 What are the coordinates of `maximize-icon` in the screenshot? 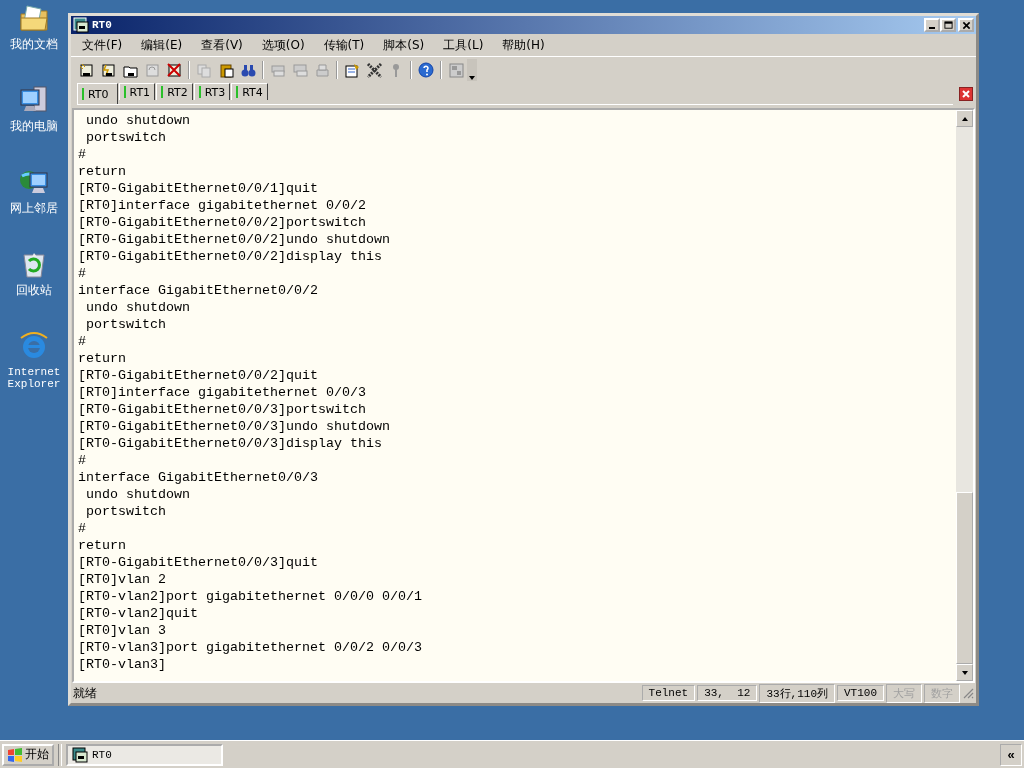 It's located at (948, 25).